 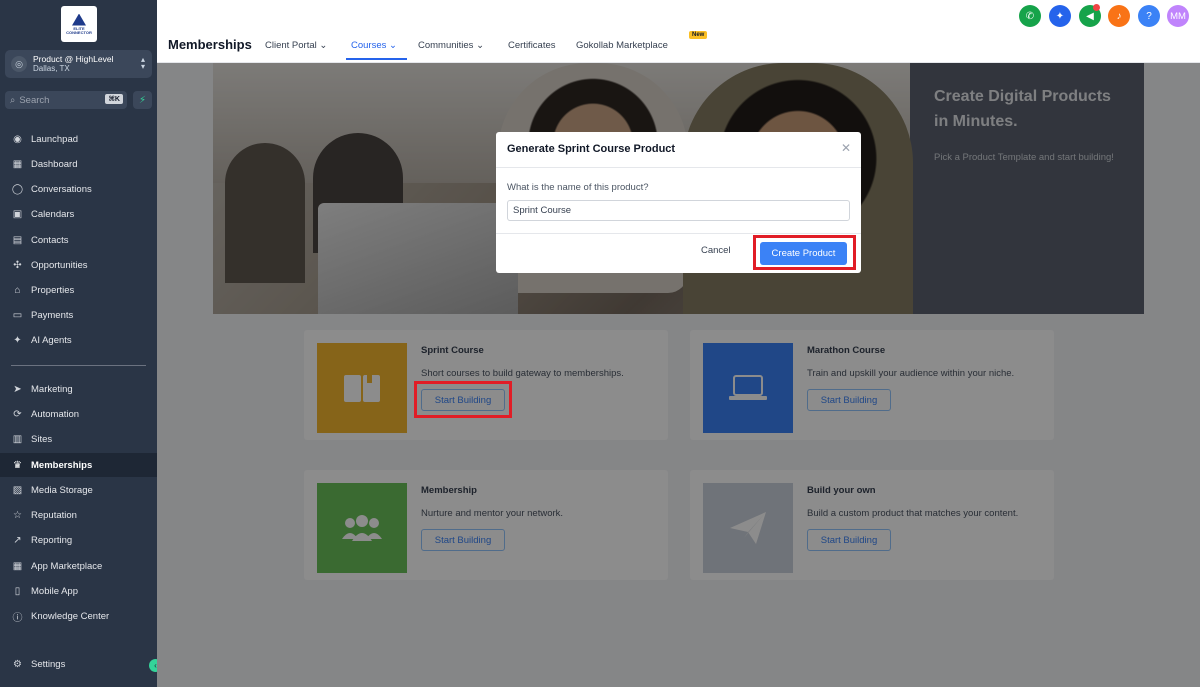 I want to click on bolt-icon: ⚡, so click(x=142, y=100).